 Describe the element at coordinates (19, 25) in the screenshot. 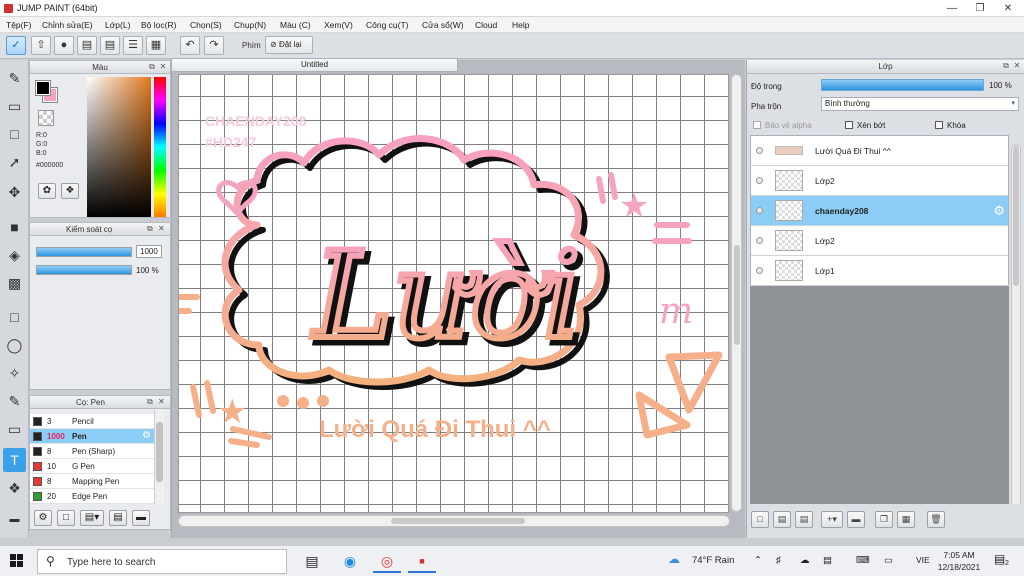

I see `menu-file: Tệp(F)` at that location.